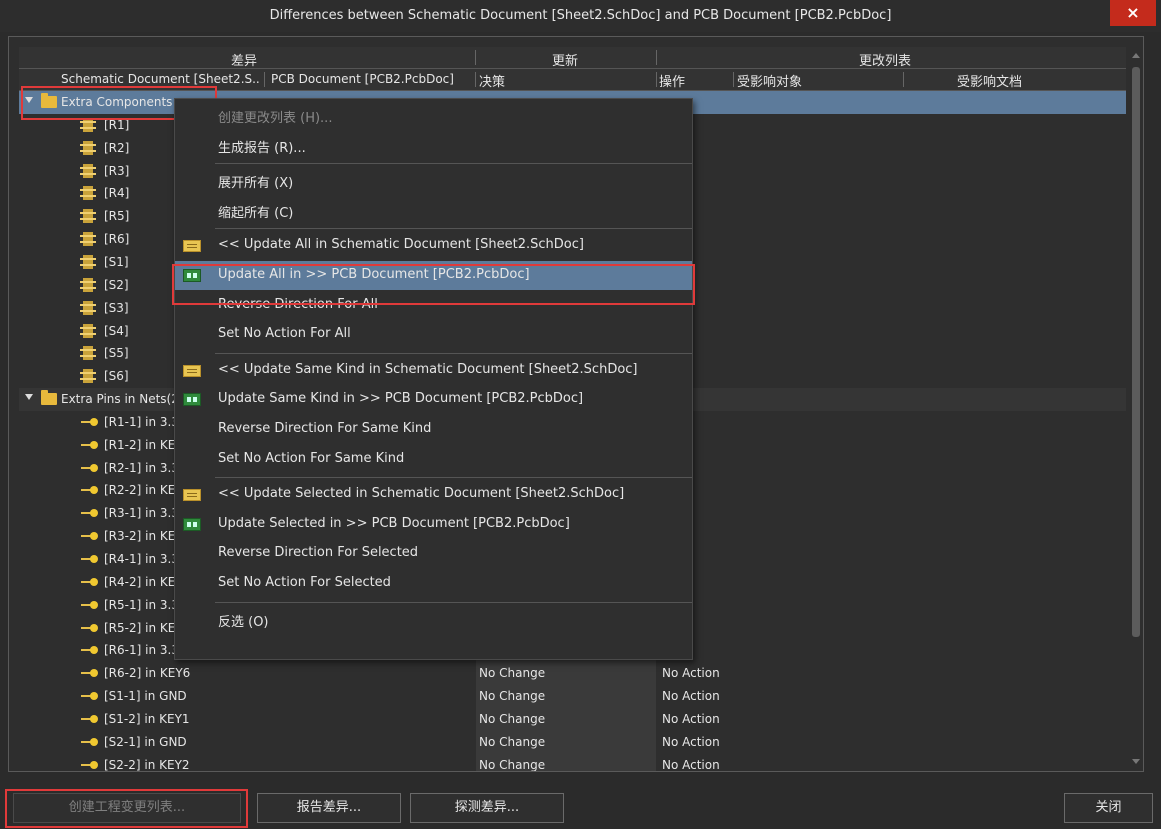  I want to click on scroll-down-arrow-icon, so click(1136, 761).